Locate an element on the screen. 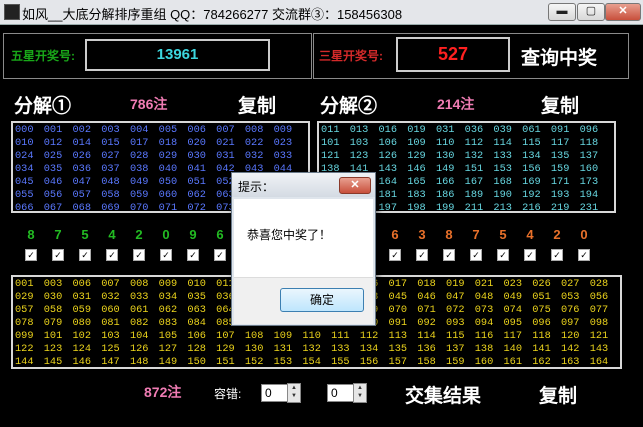  close-button: ✕ is located at coordinates (623, 12).